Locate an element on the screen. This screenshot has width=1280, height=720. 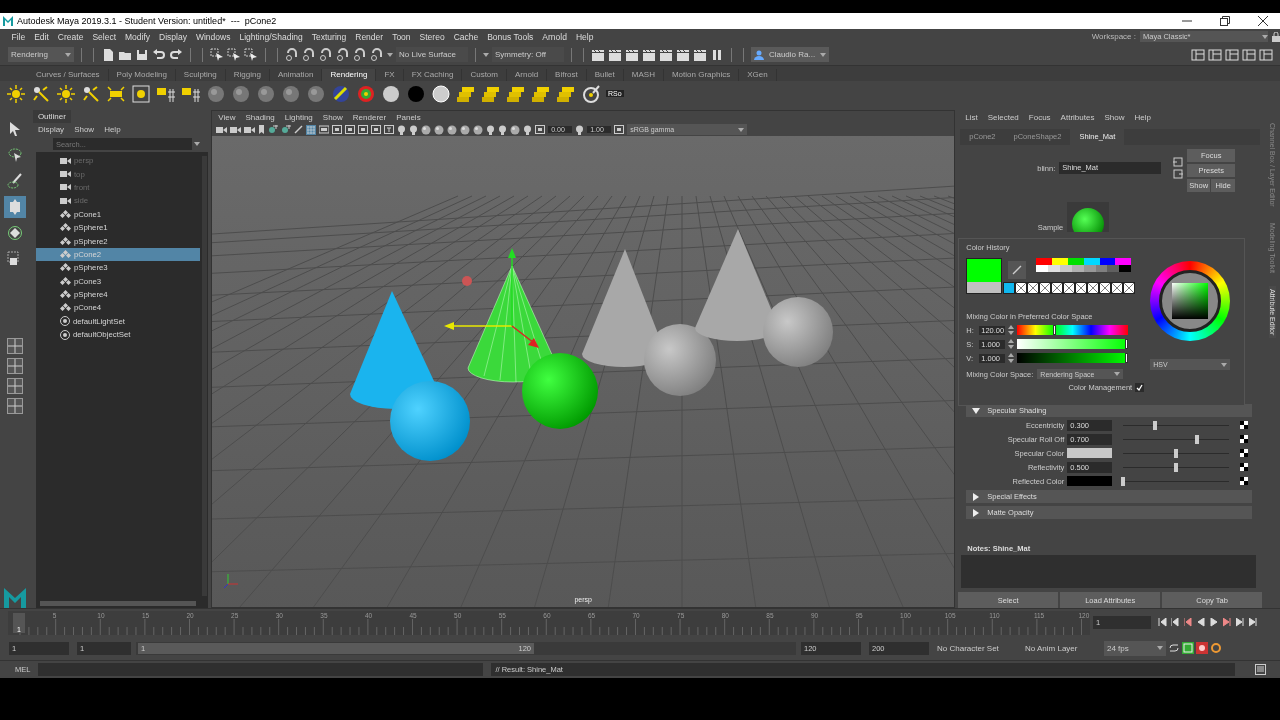
lock-icon is located at coordinates (1276, 36).